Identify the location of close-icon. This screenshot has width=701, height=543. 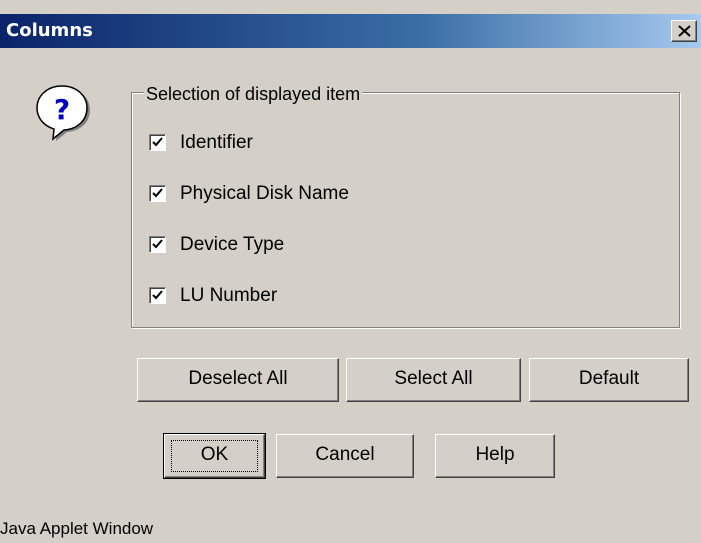
(684, 31).